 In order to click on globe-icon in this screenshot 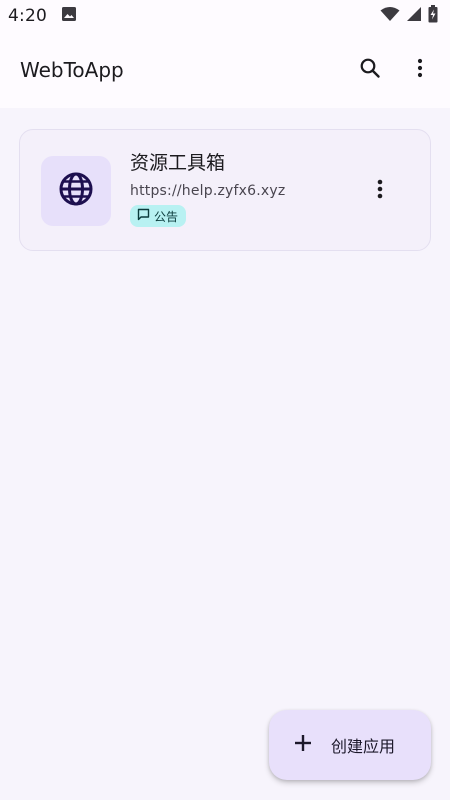, I will do `click(76, 191)`.